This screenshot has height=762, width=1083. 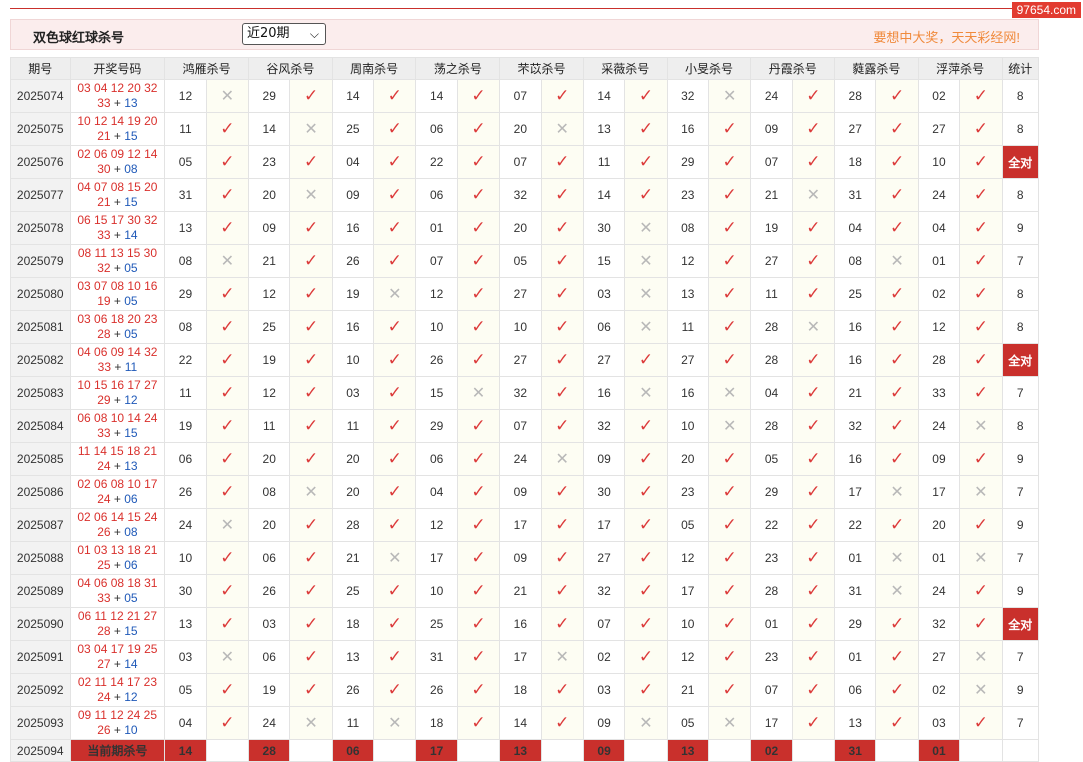 I want to click on kill-number-cell: 03, so click(x=353, y=393).